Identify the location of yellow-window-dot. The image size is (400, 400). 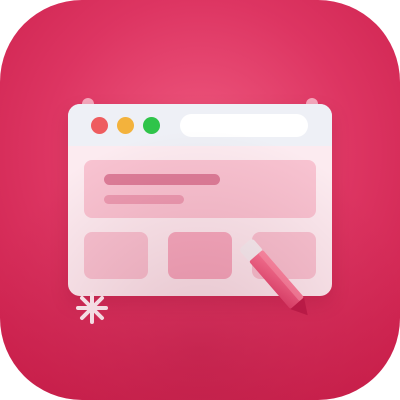
(125, 125).